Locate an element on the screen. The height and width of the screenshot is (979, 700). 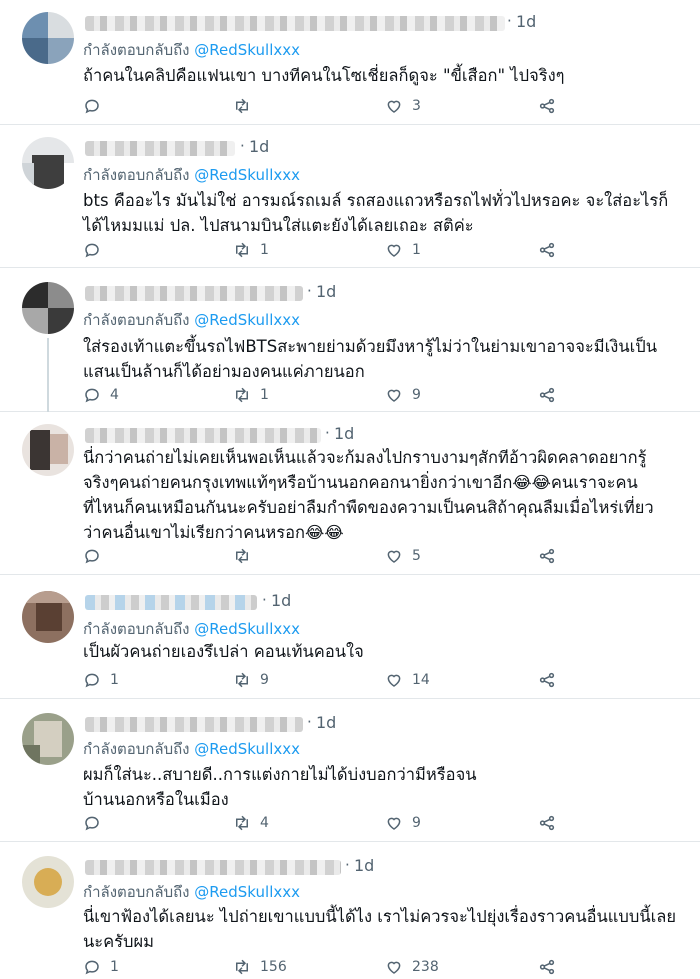
like-button: 14 is located at coordinates (407, 680).